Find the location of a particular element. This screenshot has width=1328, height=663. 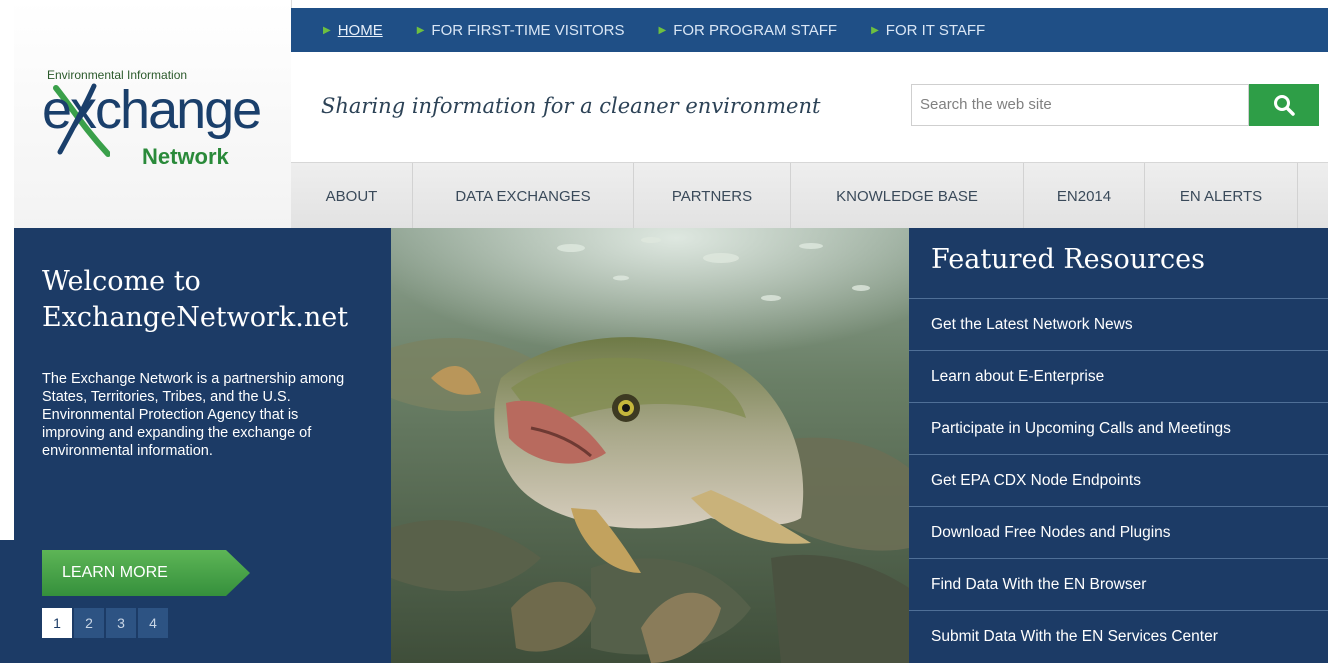

pager-page-2: 2 is located at coordinates (89, 623).